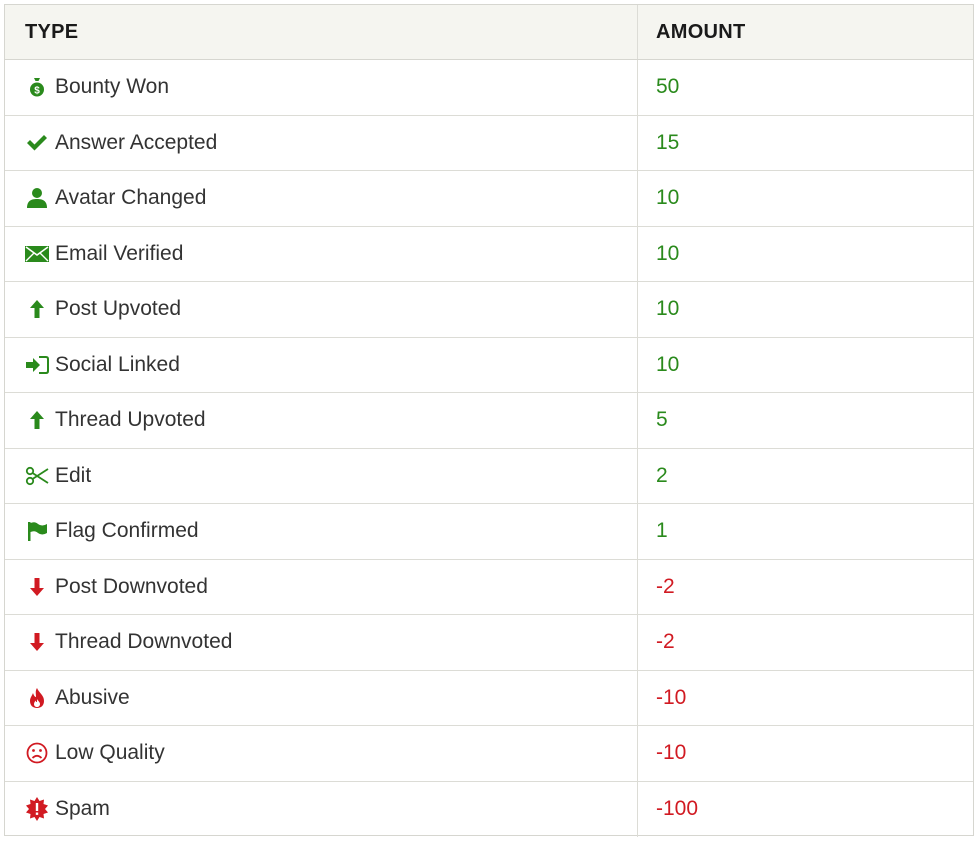 This screenshot has height=841, width=979. I want to click on table-row: Thread Downvoted -2, so click(489, 643).